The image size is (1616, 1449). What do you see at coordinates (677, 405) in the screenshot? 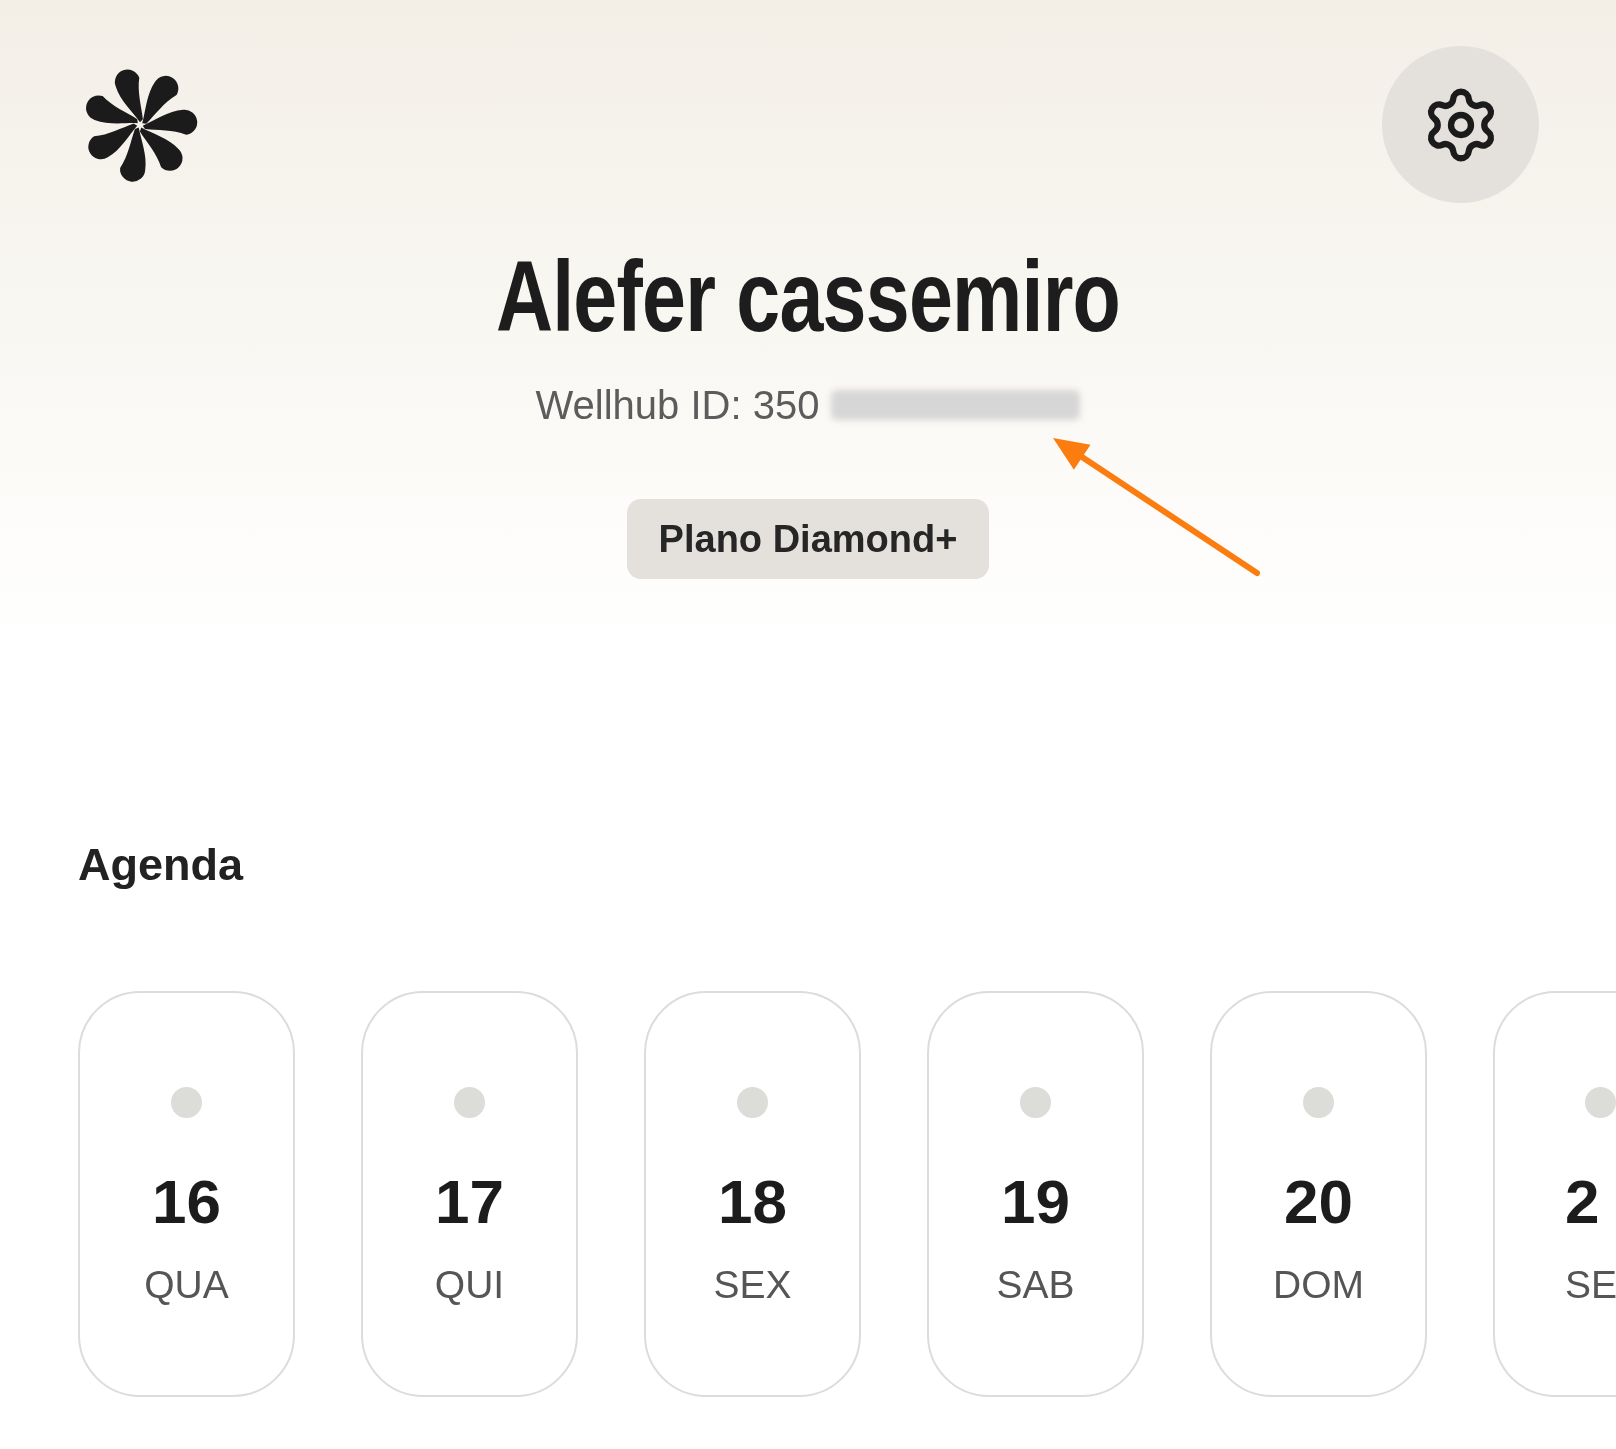
I see `user-id: Wellhub ID: 350` at bounding box center [677, 405].